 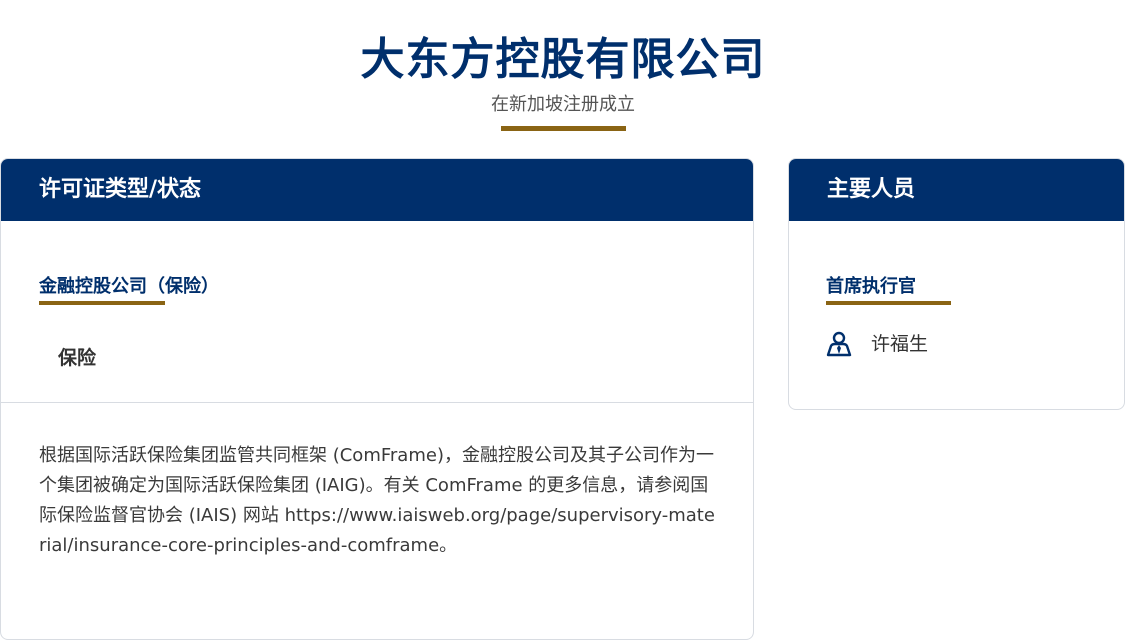 I want to click on license-type-title: 金融控股公司（保险）, so click(x=129, y=286).